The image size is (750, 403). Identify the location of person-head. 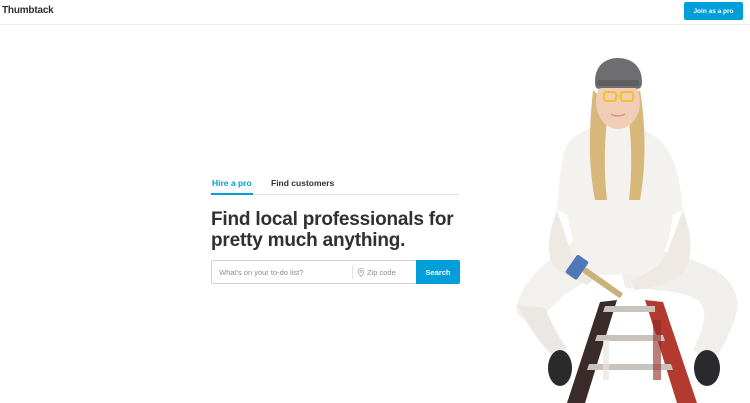
(618, 93).